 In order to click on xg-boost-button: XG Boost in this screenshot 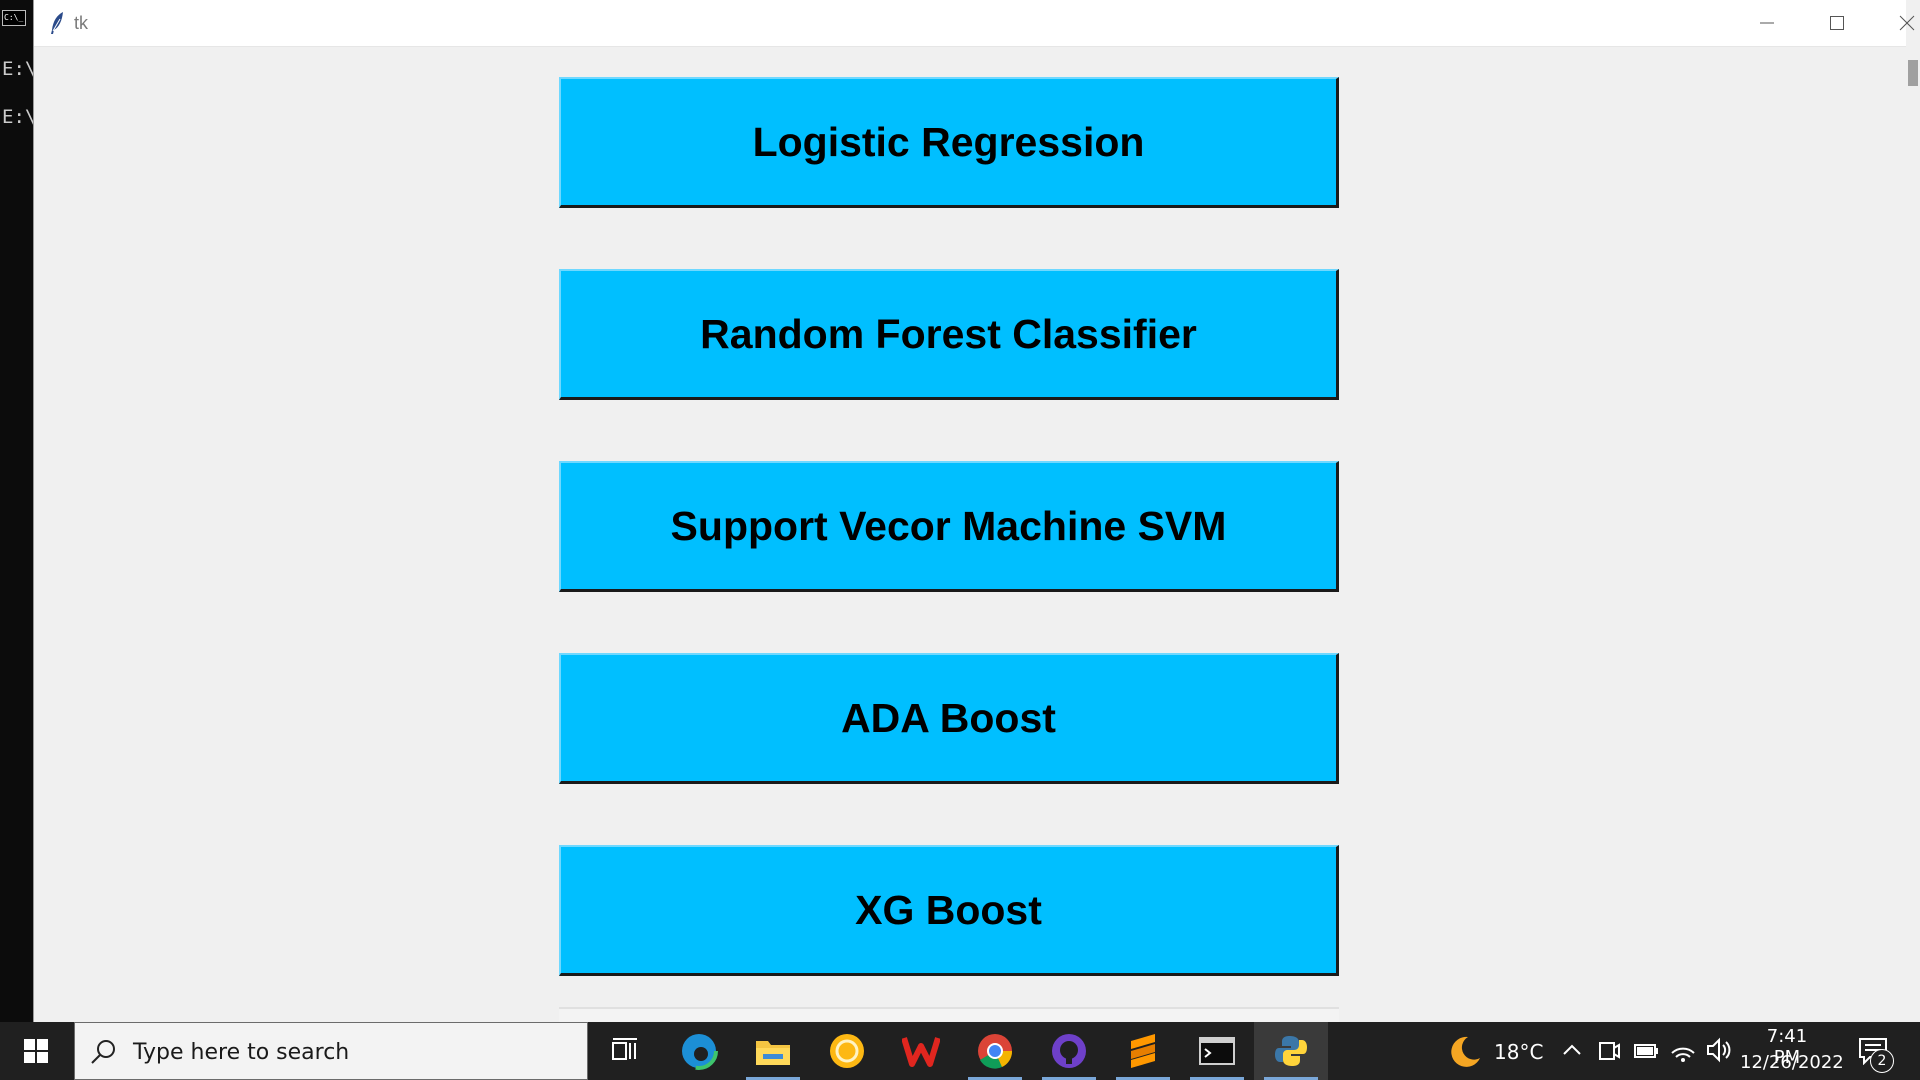, I will do `click(949, 910)`.